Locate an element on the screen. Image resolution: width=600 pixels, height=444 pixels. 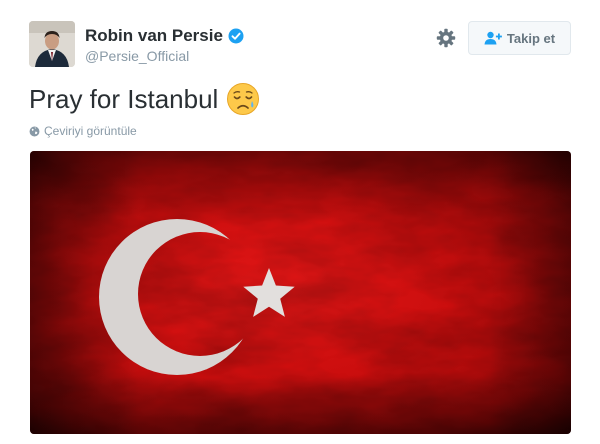
gear-icon is located at coordinates (446, 38).